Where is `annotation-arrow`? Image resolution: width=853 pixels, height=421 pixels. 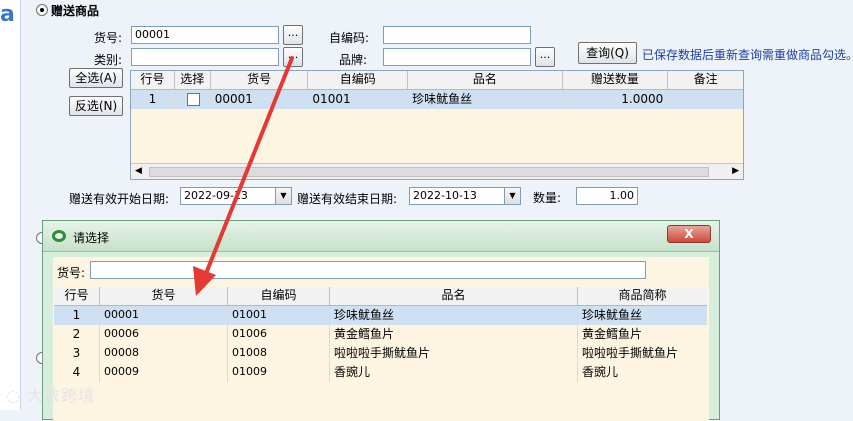 annotation-arrow is located at coordinates (243, 176).